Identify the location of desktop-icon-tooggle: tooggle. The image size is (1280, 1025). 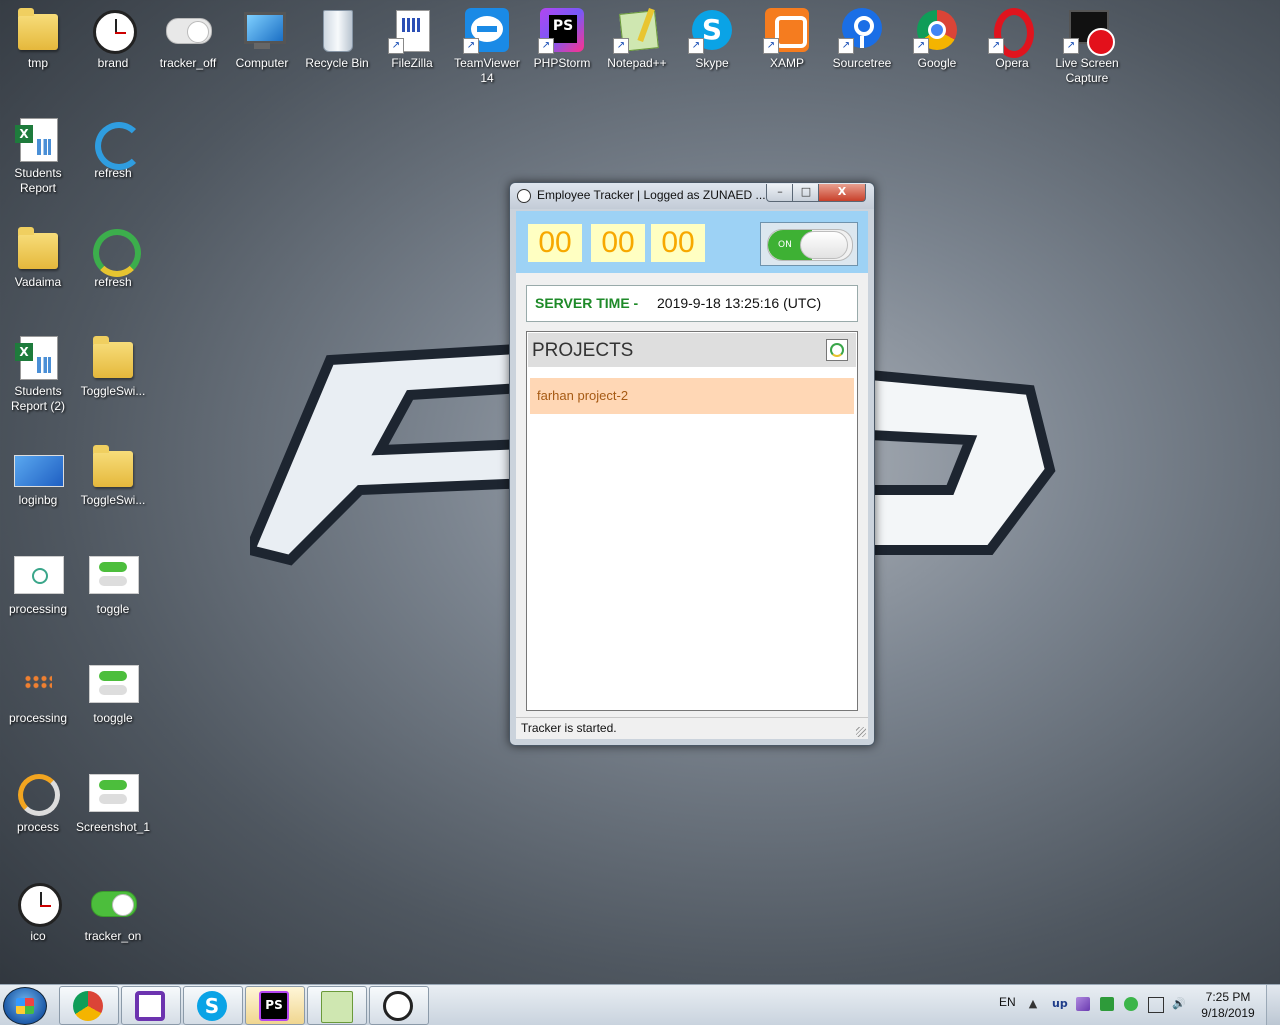
(113, 709).